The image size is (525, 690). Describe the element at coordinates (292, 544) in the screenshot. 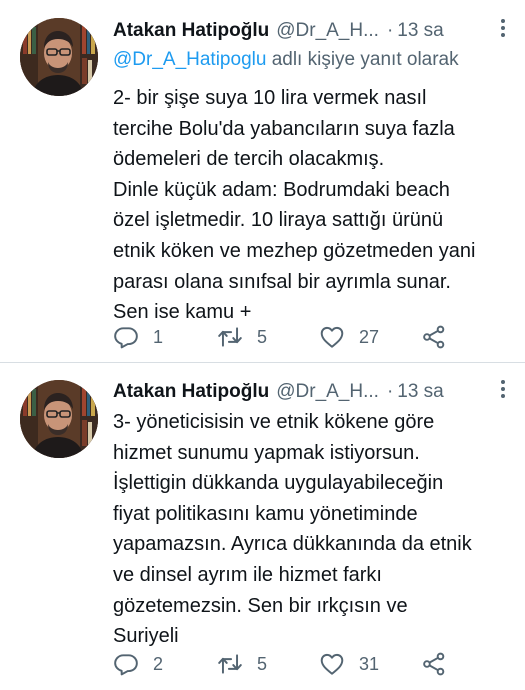

I see `tweet-text-line: yapamazsın. Ayrıca dükkanında da etnik` at that location.